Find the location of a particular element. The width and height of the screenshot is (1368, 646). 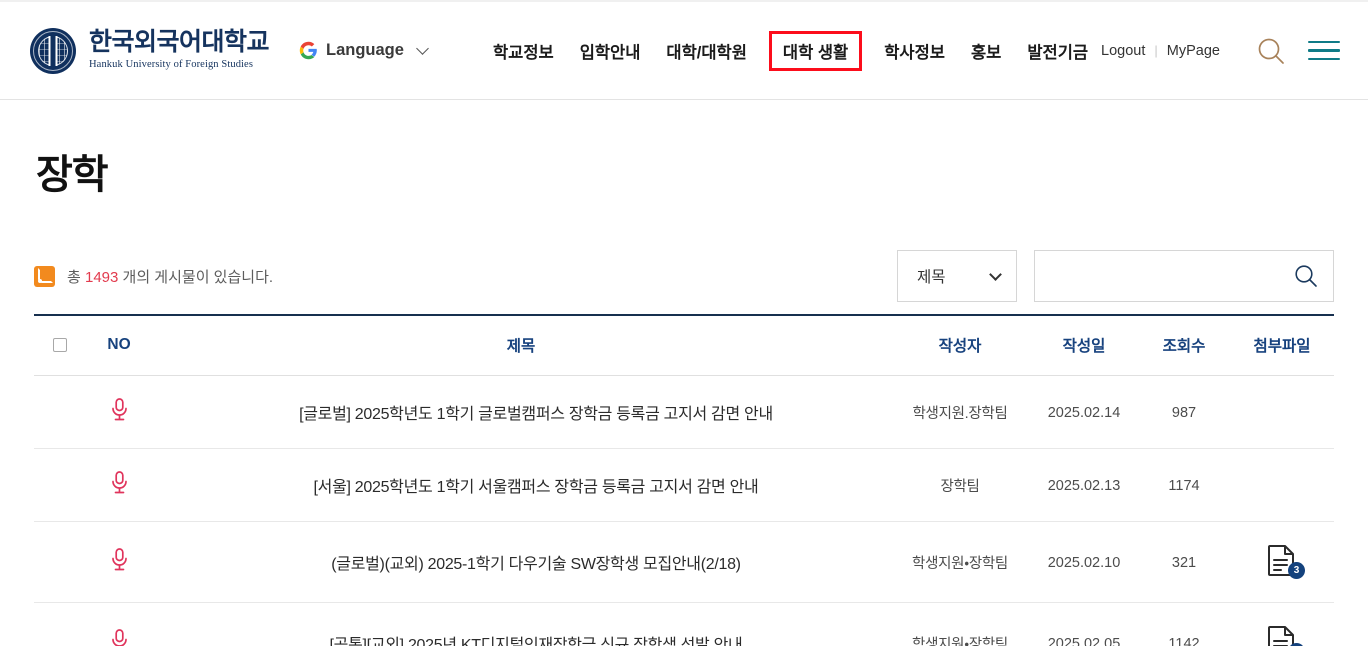

row-date-cell: 2025.02.14 is located at coordinates (1084, 412).